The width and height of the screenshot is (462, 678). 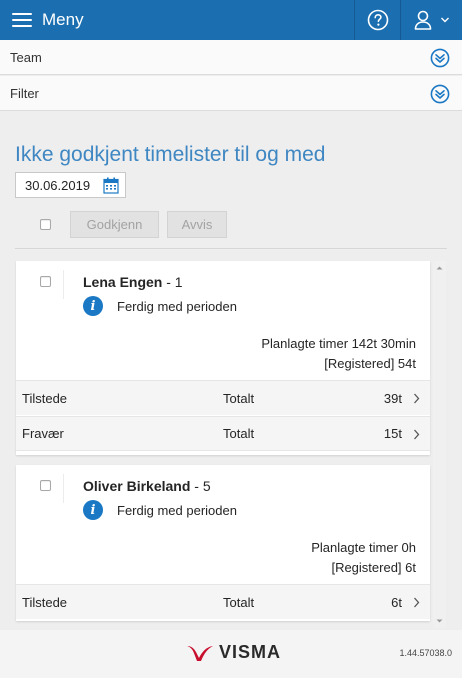 I want to click on help-button, so click(x=377, y=20).